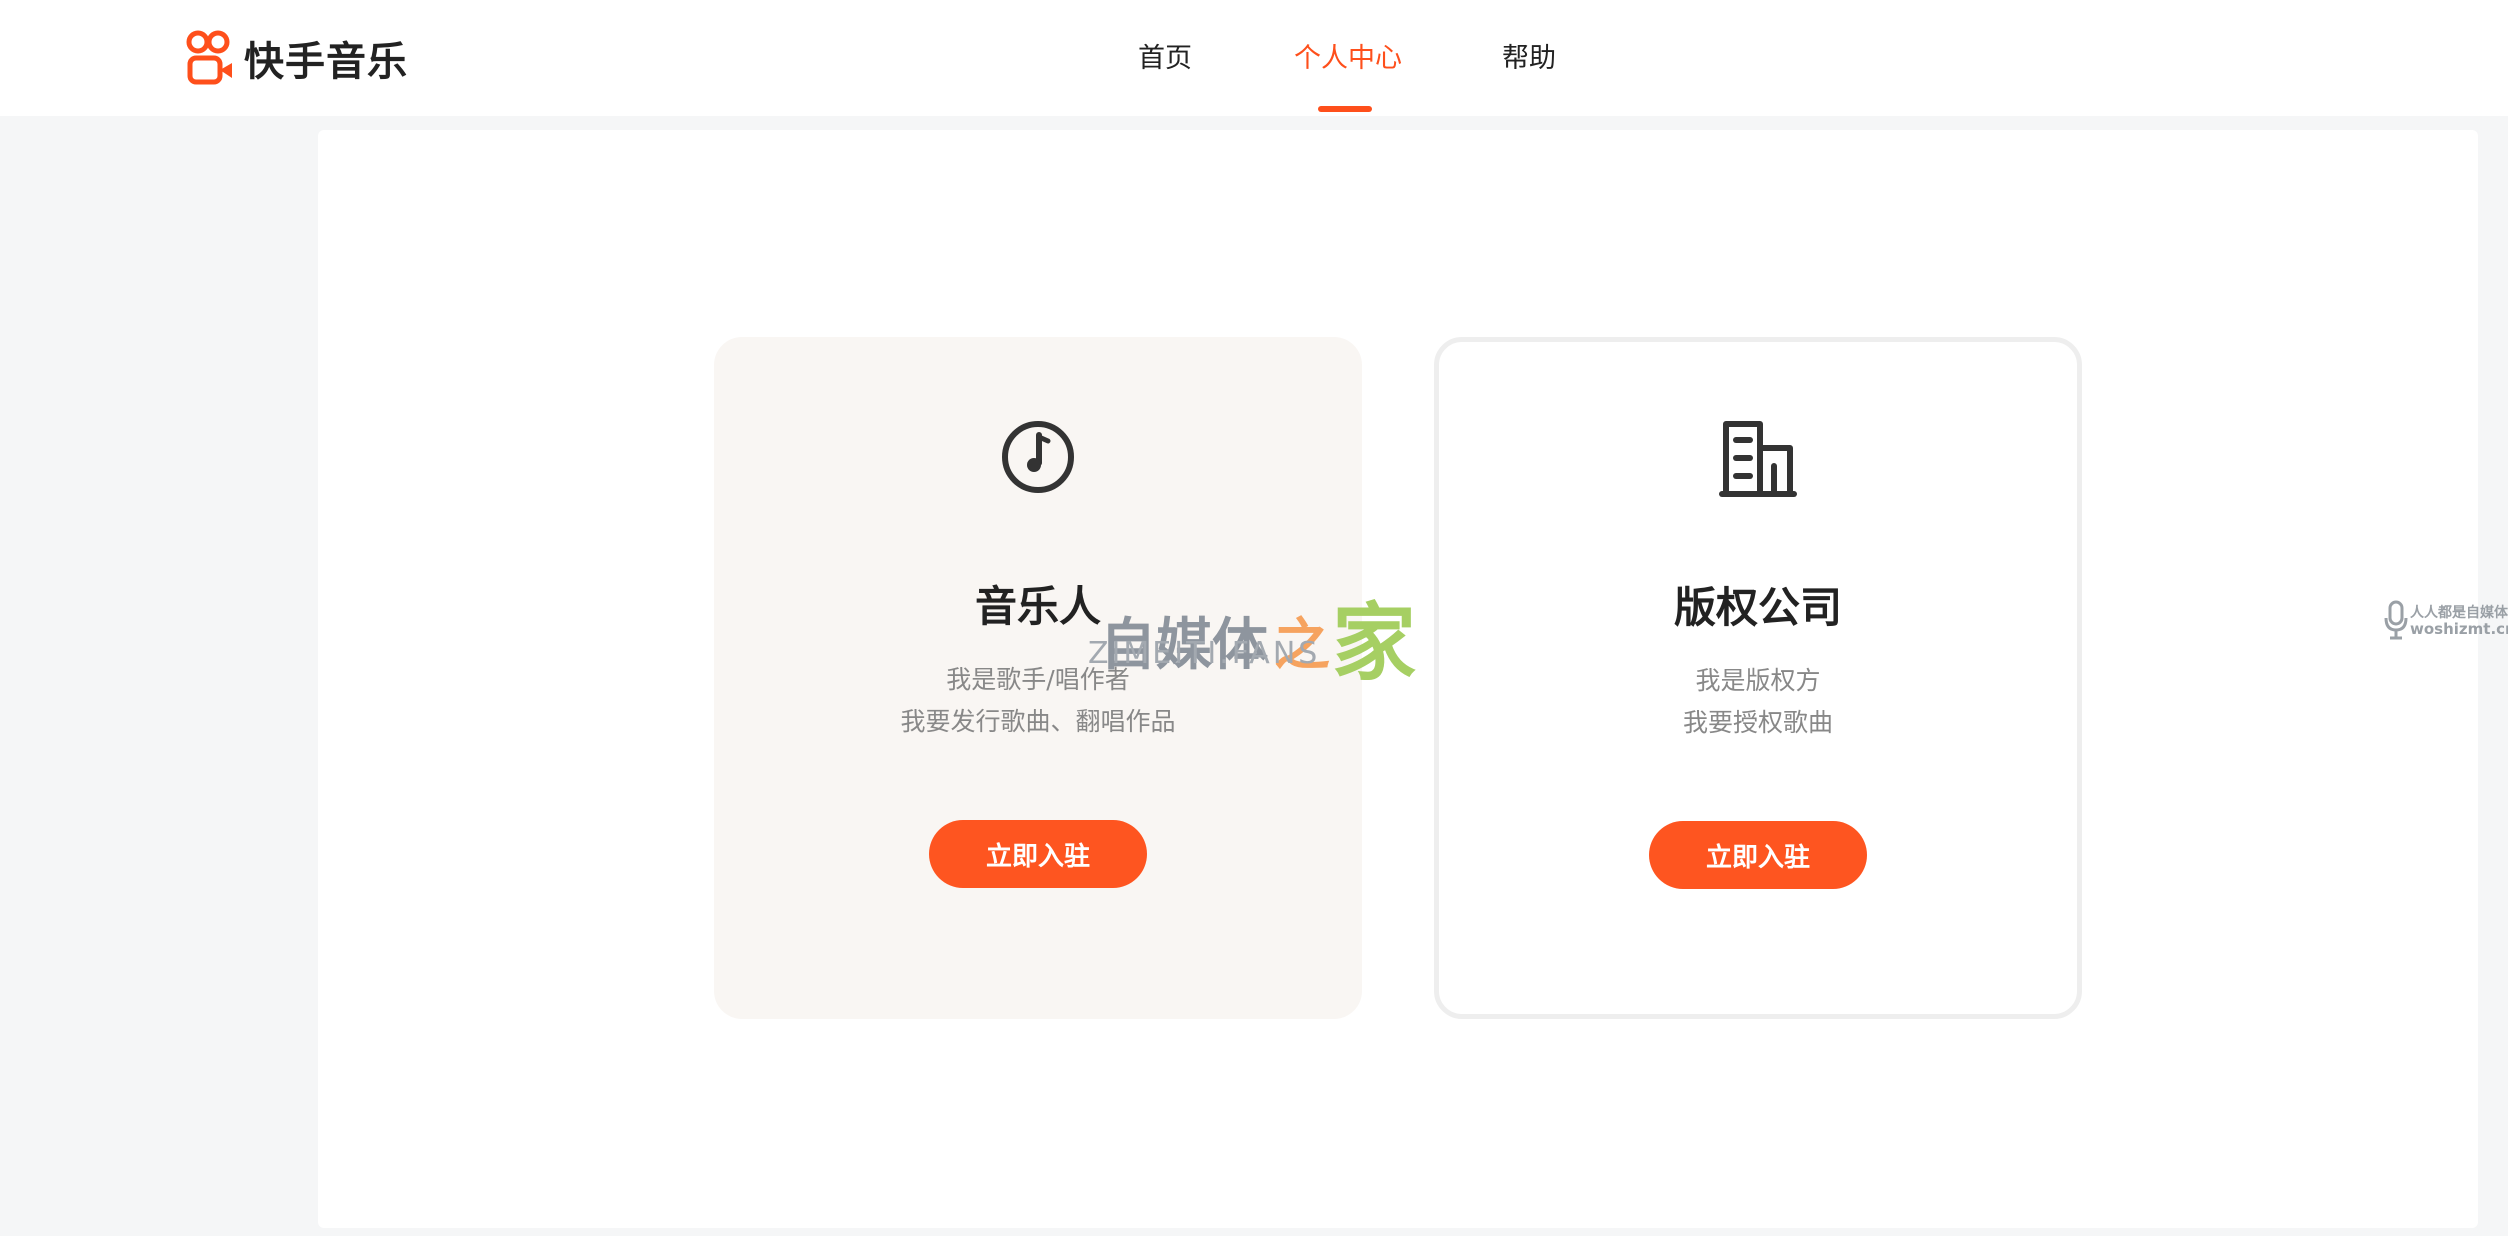 This screenshot has height=1236, width=2508. I want to click on brand-logo: 快手音乐, so click(297, 58).